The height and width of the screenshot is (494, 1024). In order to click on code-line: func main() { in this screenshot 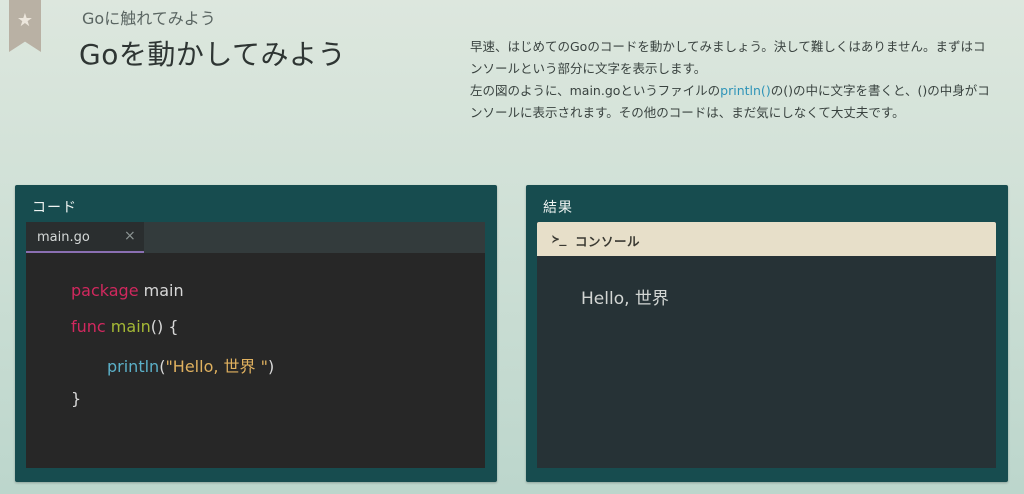, I will do `click(125, 326)`.